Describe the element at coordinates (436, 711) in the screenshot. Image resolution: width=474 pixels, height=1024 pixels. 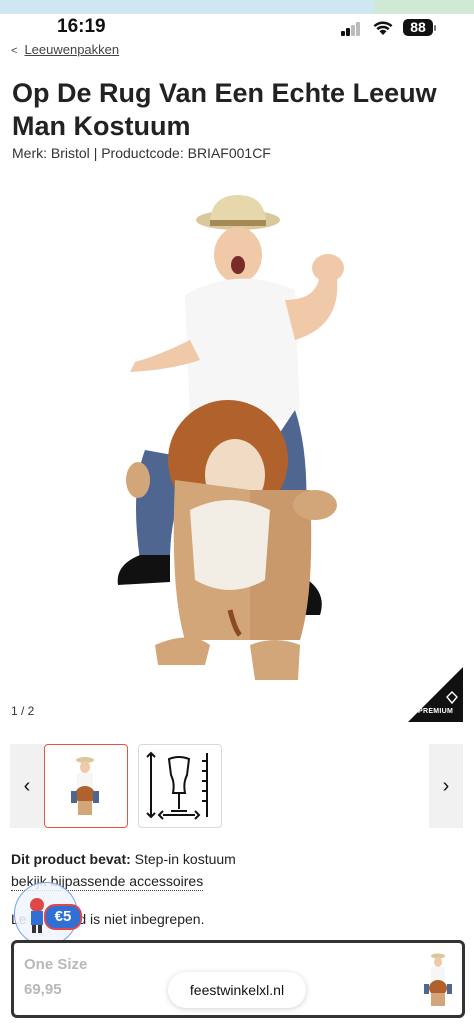
I see `premium-label: PREMIUM` at that location.